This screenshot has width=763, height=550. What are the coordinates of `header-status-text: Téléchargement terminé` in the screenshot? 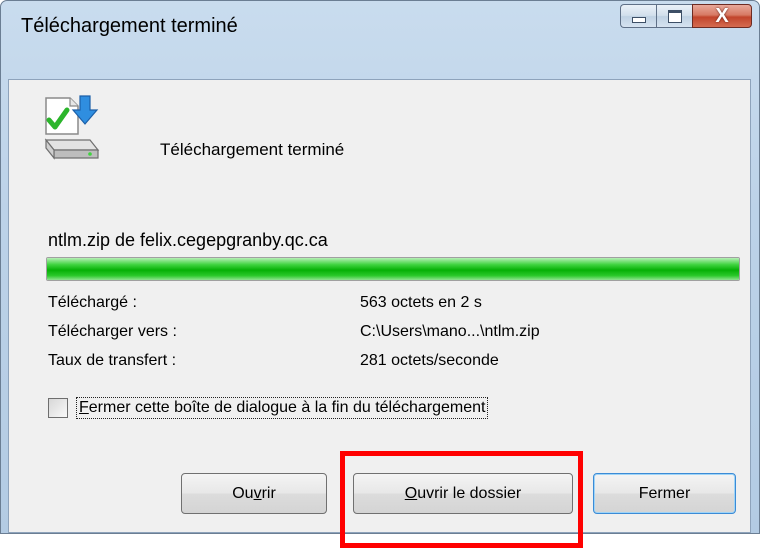 It's located at (252, 149).